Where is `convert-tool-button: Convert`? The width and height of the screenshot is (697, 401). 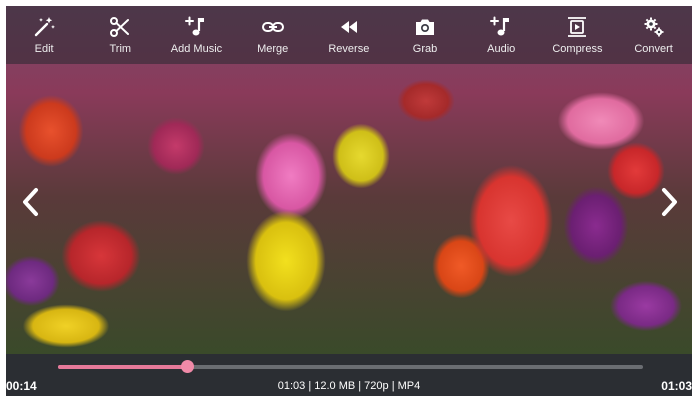
convert-tool-button: Convert is located at coordinates (654, 35).